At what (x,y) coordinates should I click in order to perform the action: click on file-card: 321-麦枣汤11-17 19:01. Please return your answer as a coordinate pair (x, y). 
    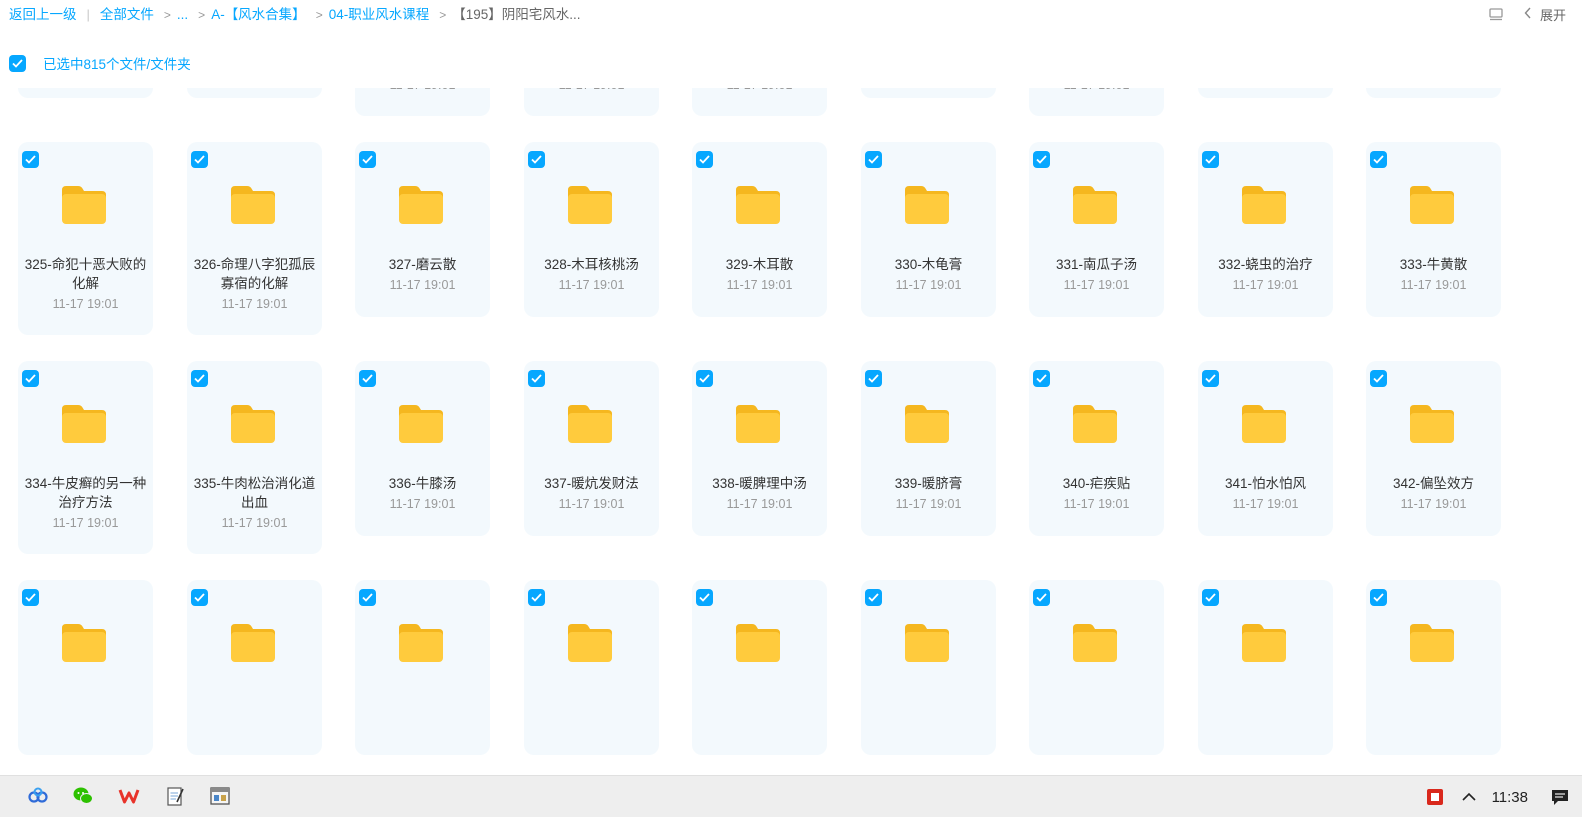
    Looking at the image, I should click on (928, 93).